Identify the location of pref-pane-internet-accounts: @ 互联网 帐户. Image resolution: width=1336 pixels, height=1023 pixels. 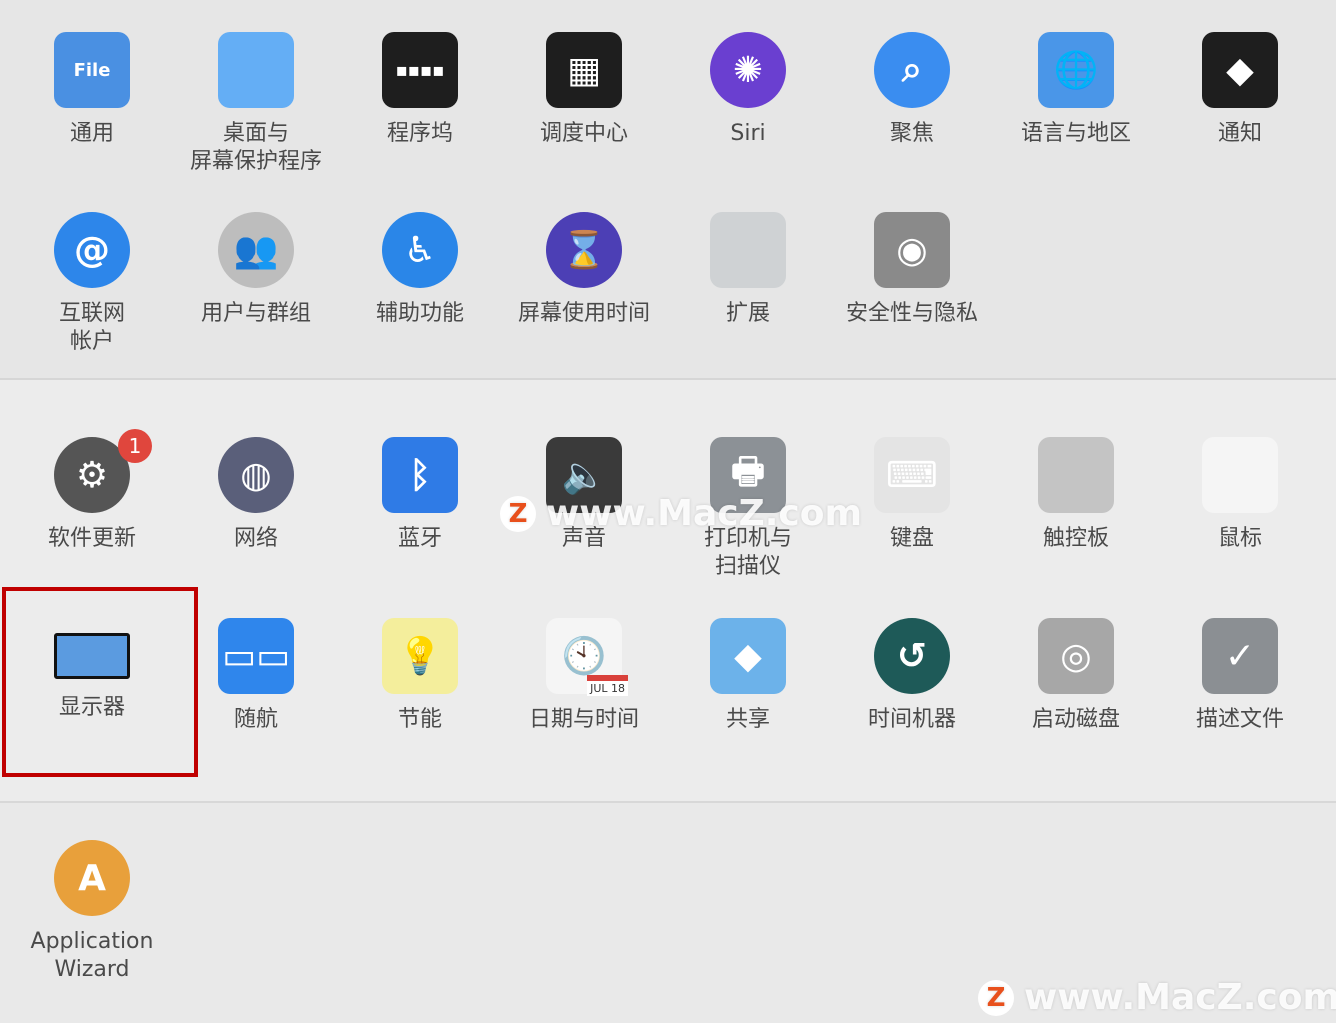
(92, 284).